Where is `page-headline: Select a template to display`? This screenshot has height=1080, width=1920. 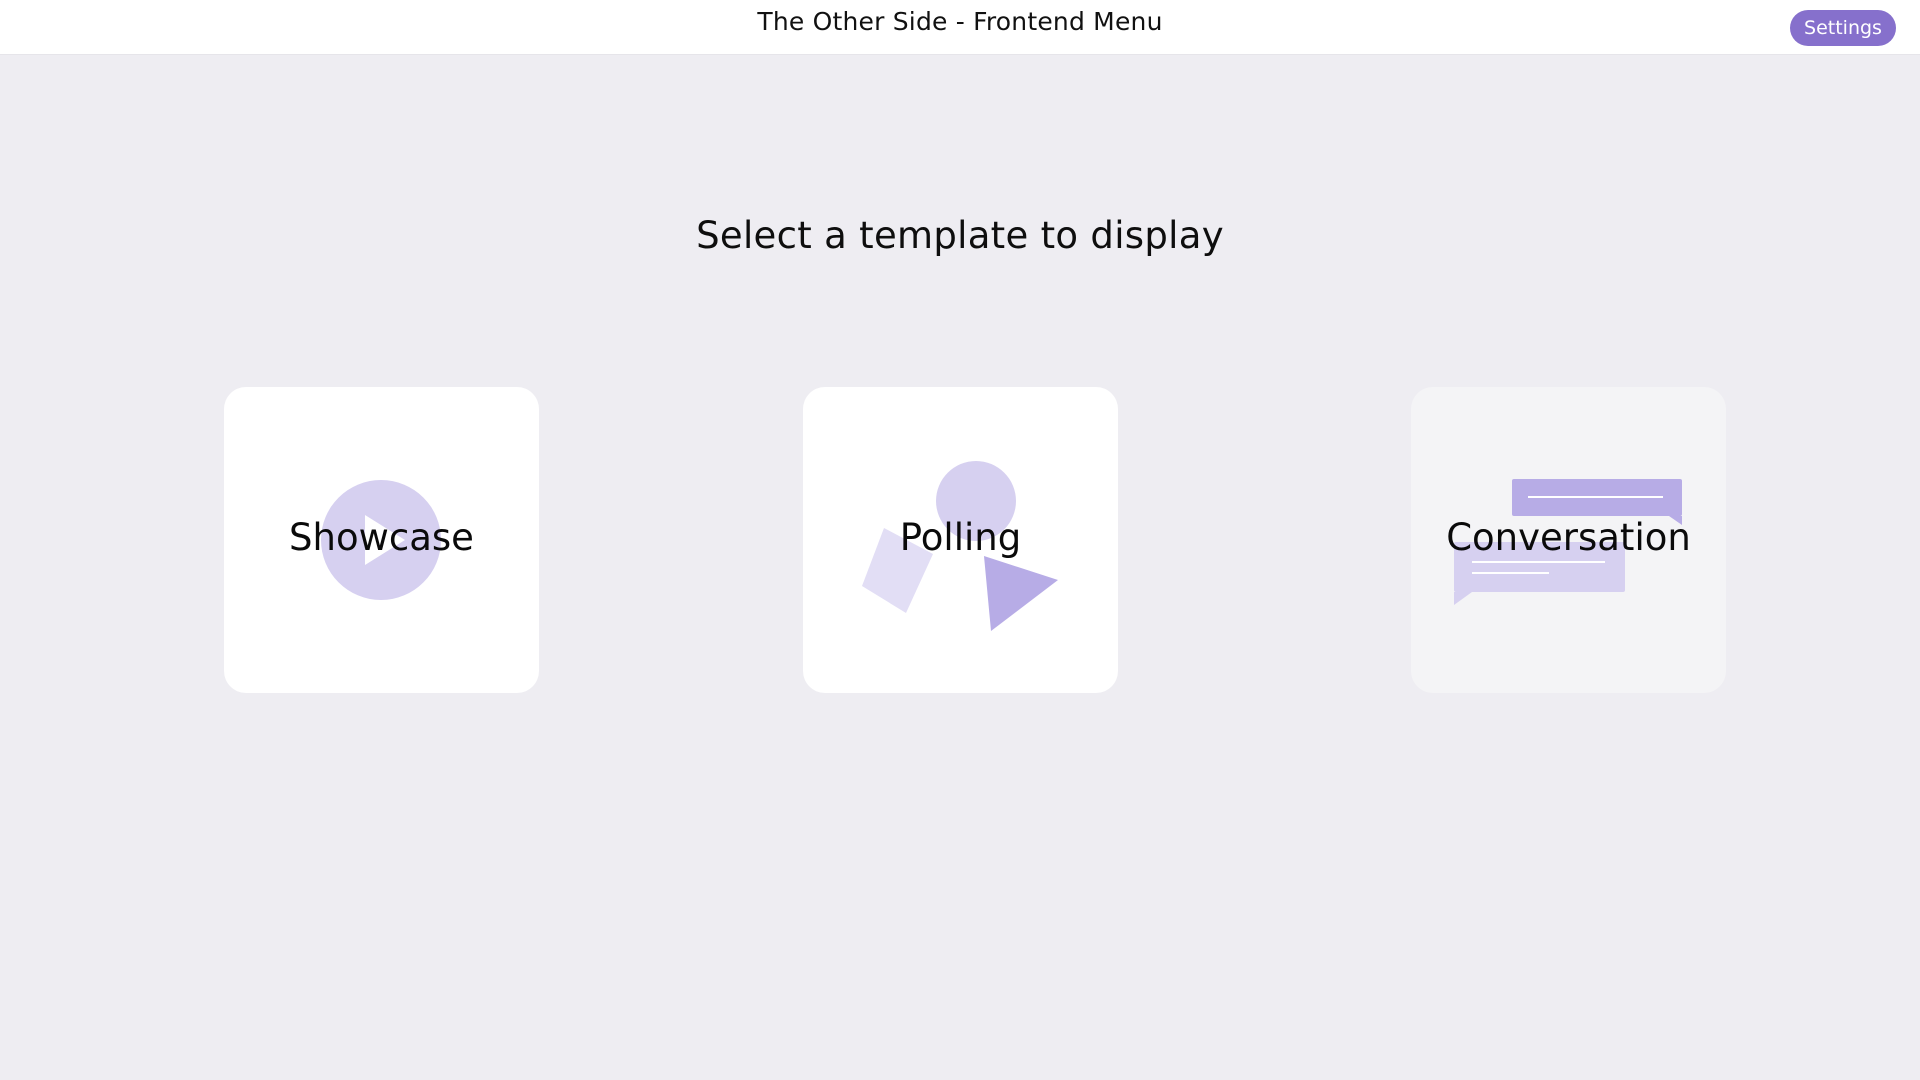 page-headline: Select a template to display is located at coordinates (960, 235).